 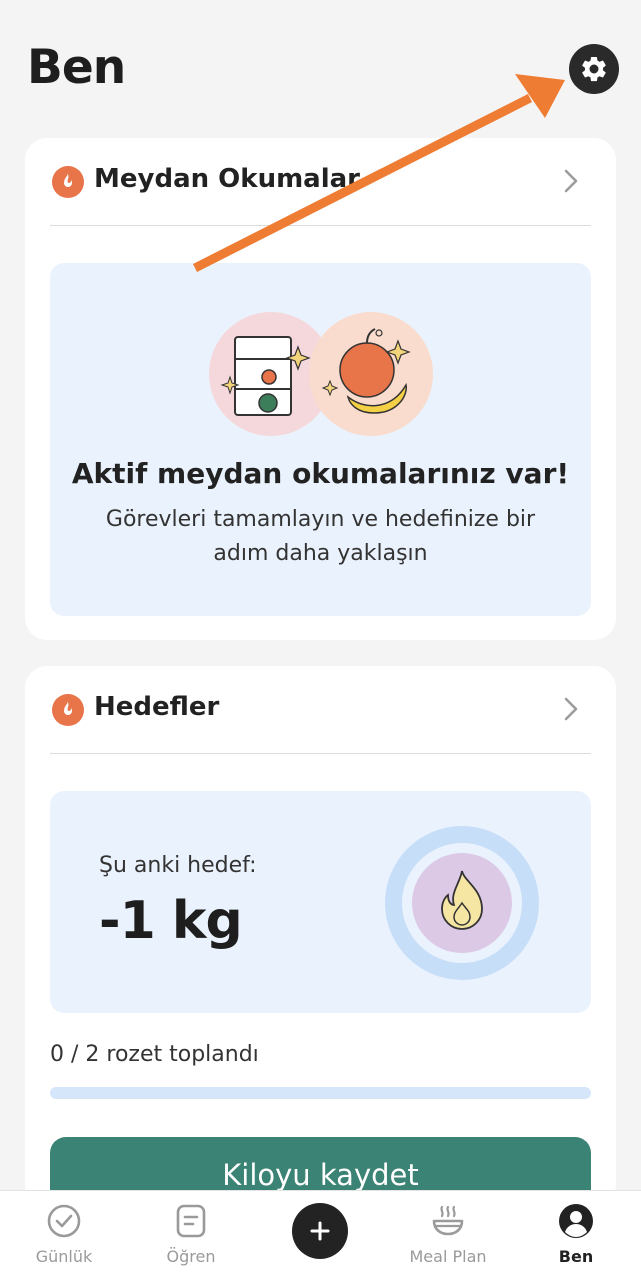 I want to click on tab-ogren: Öğren, so click(x=191, y=1235).